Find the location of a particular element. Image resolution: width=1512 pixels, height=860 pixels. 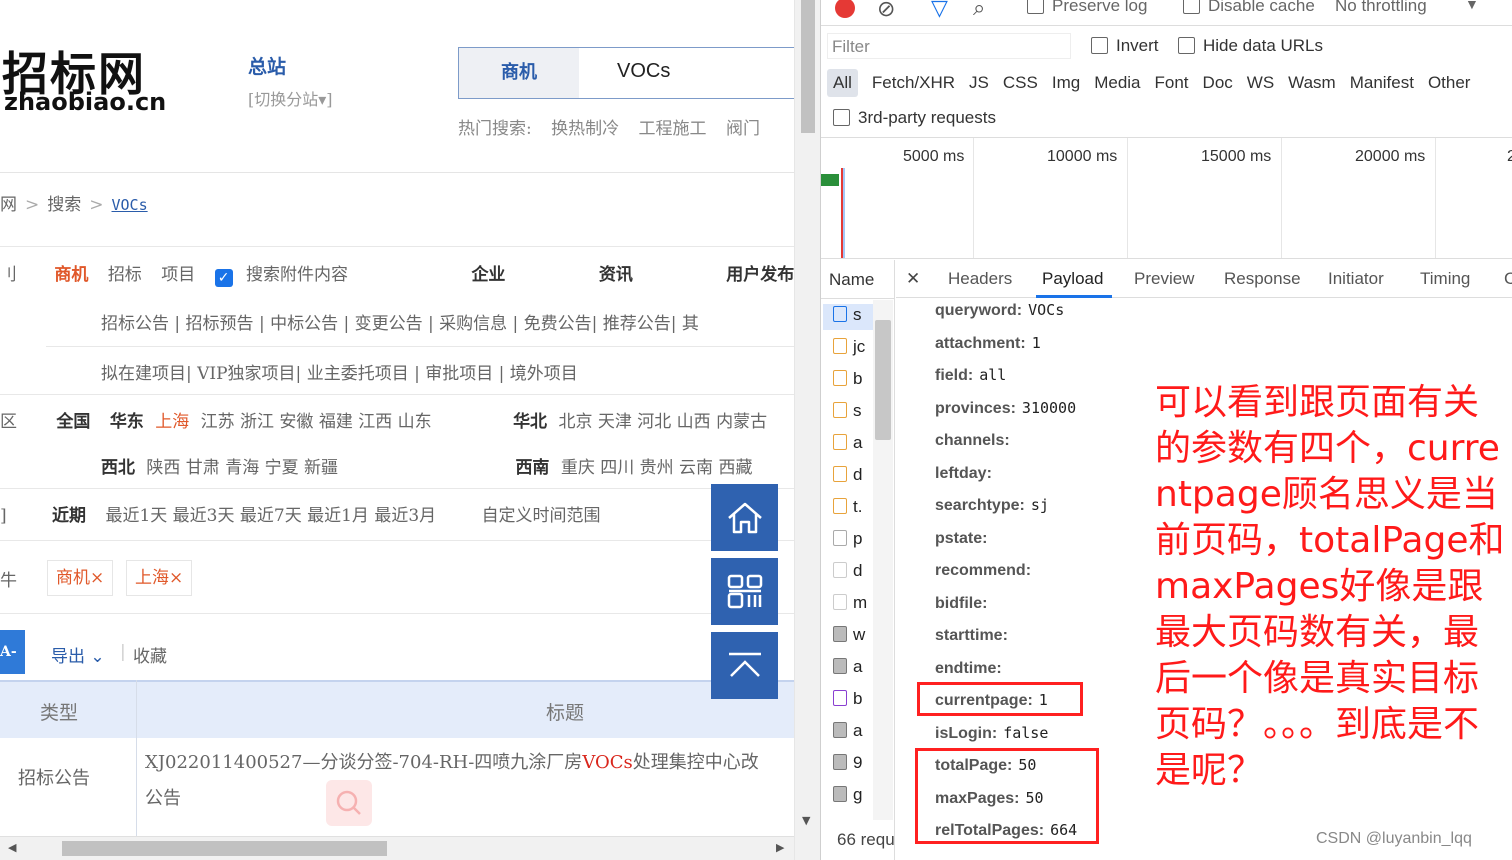

title-text: 处理集控中心改 is located at coordinates (696, 762).